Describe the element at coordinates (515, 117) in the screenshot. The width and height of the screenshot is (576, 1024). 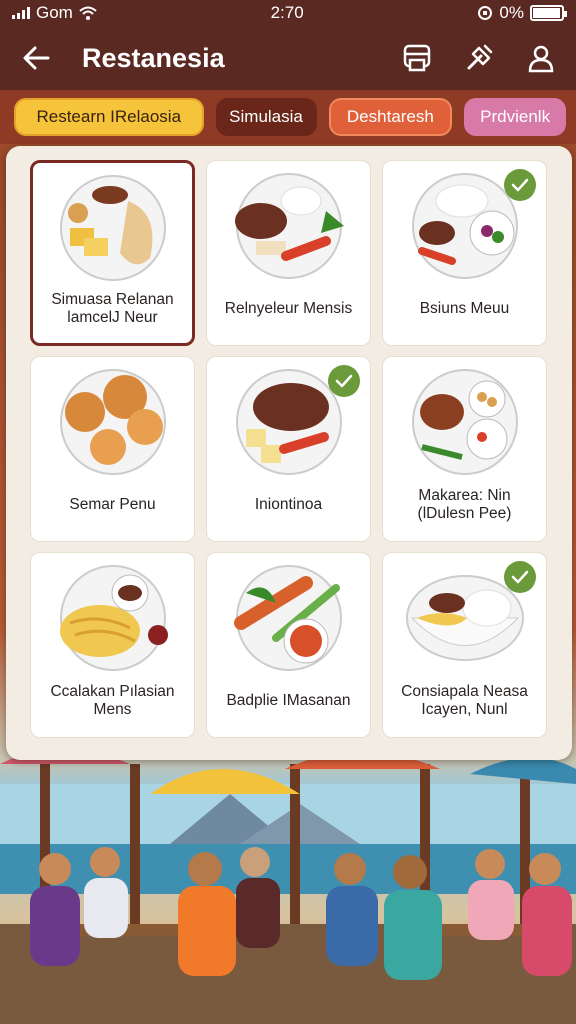
I see `chip-prdvienlk: Prdvienlk` at that location.